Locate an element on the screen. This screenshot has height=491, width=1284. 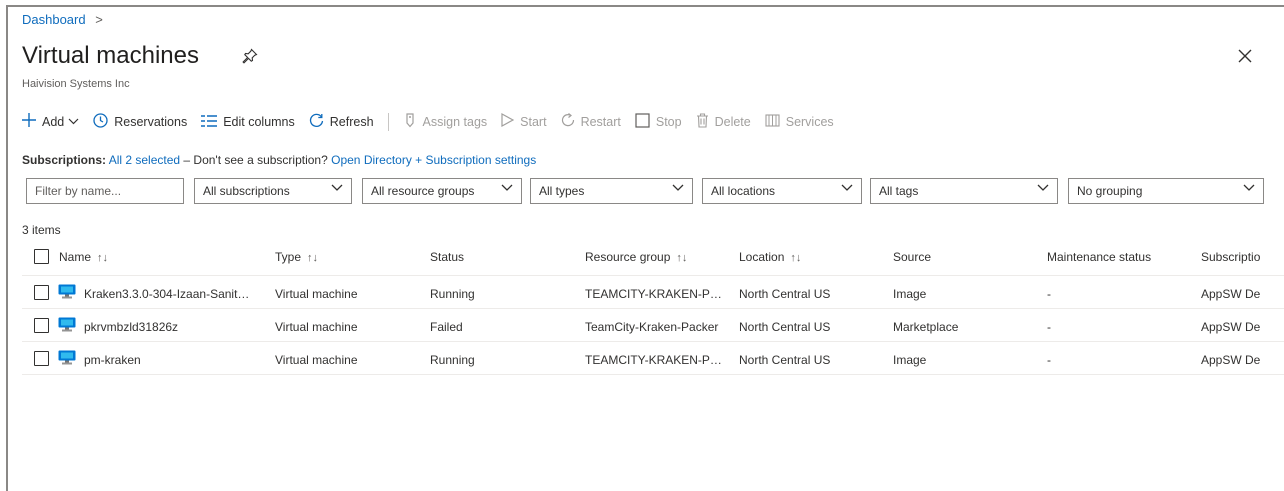
stop-button: Stop is located at coordinates (658, 122).